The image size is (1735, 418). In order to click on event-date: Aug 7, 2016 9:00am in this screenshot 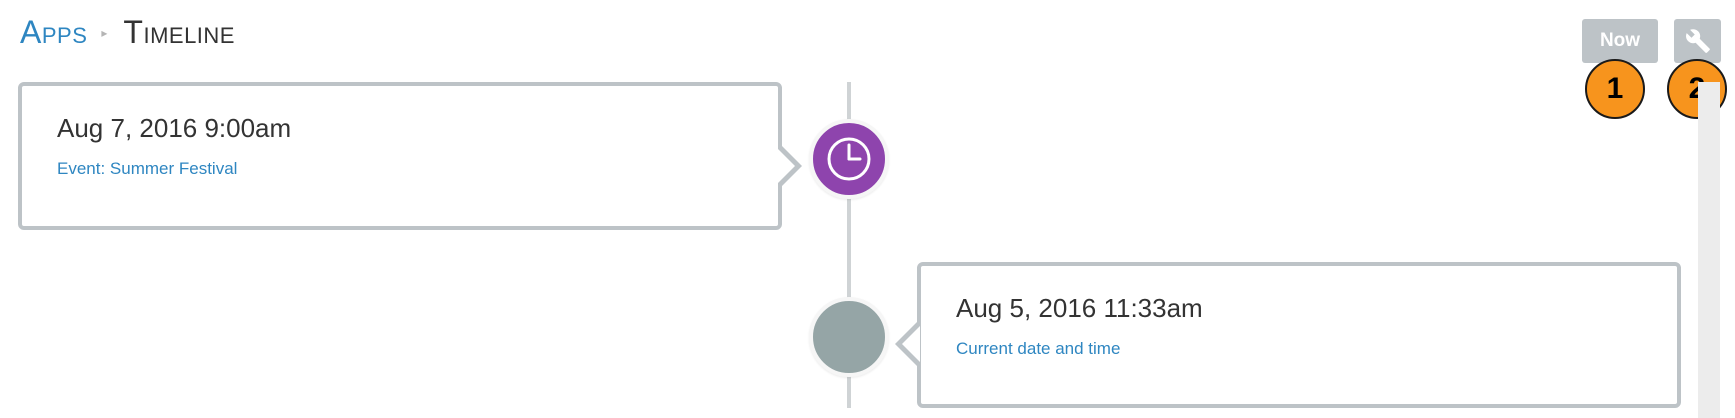, I will do `click(174, 128)`.